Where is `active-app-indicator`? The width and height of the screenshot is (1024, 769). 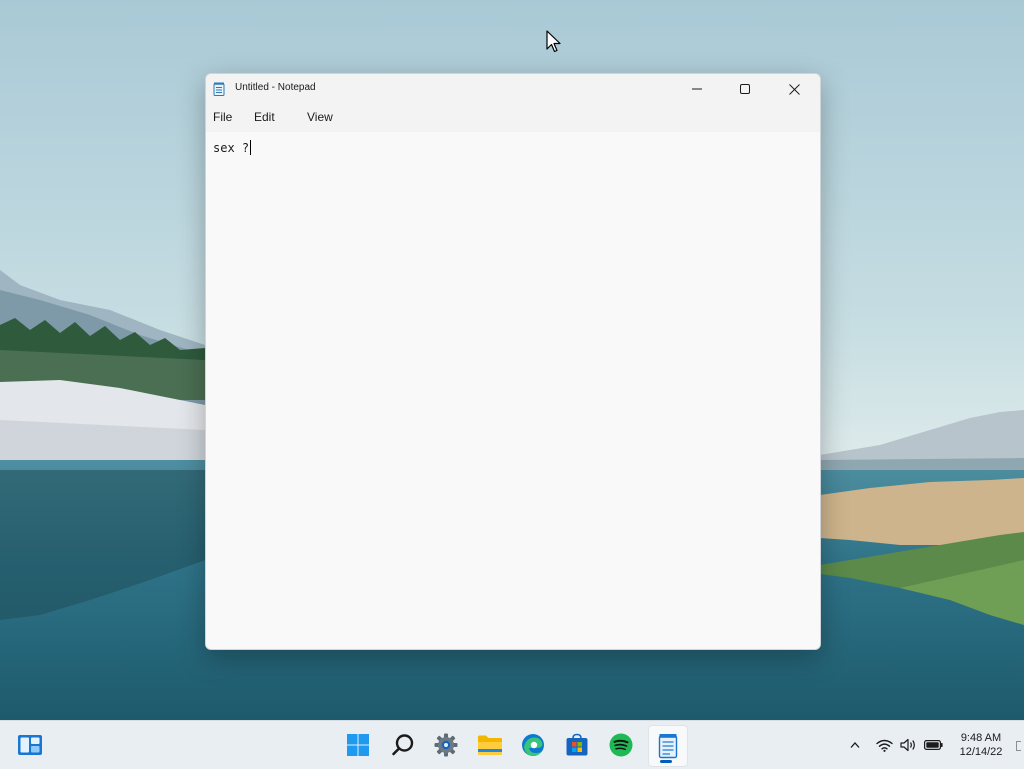 active-app-indicator is located at coordinates (666, 761).